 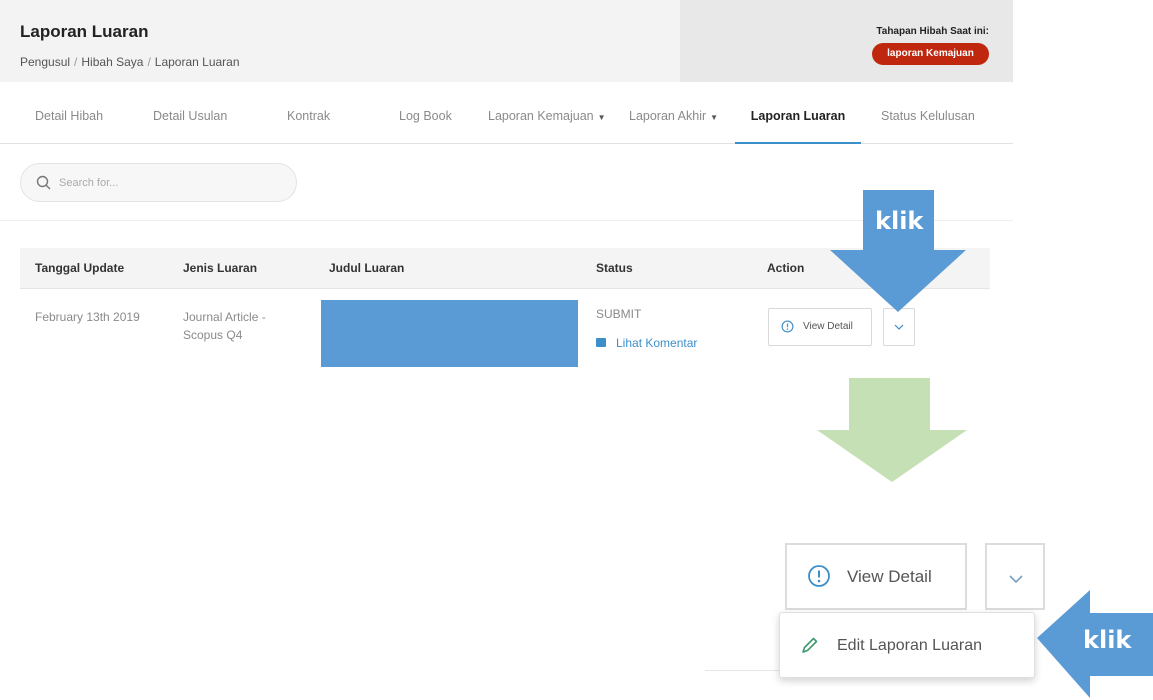 I want to click on view-detail-button-zoomed: View Detail, so click(x=876, y=576).